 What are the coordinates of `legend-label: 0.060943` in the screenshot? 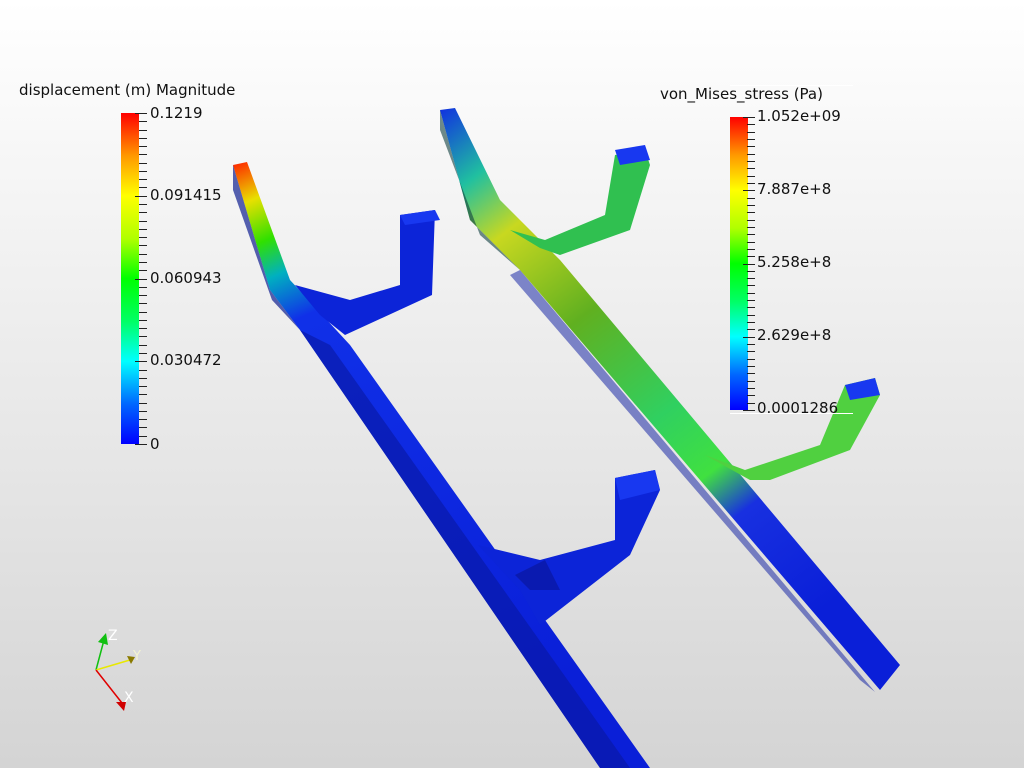 It's located at (186, 278).